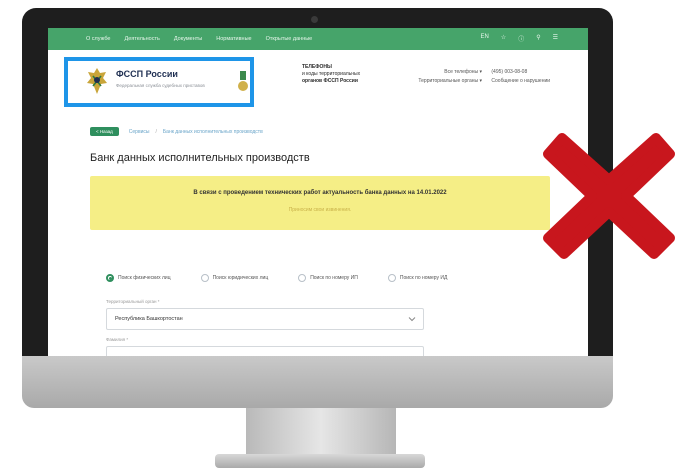 The image size is (689, 476). What do you see at coordinates (243, 81) in the screenshot?
I see `medal-icon` at bounding box center [243, 81].